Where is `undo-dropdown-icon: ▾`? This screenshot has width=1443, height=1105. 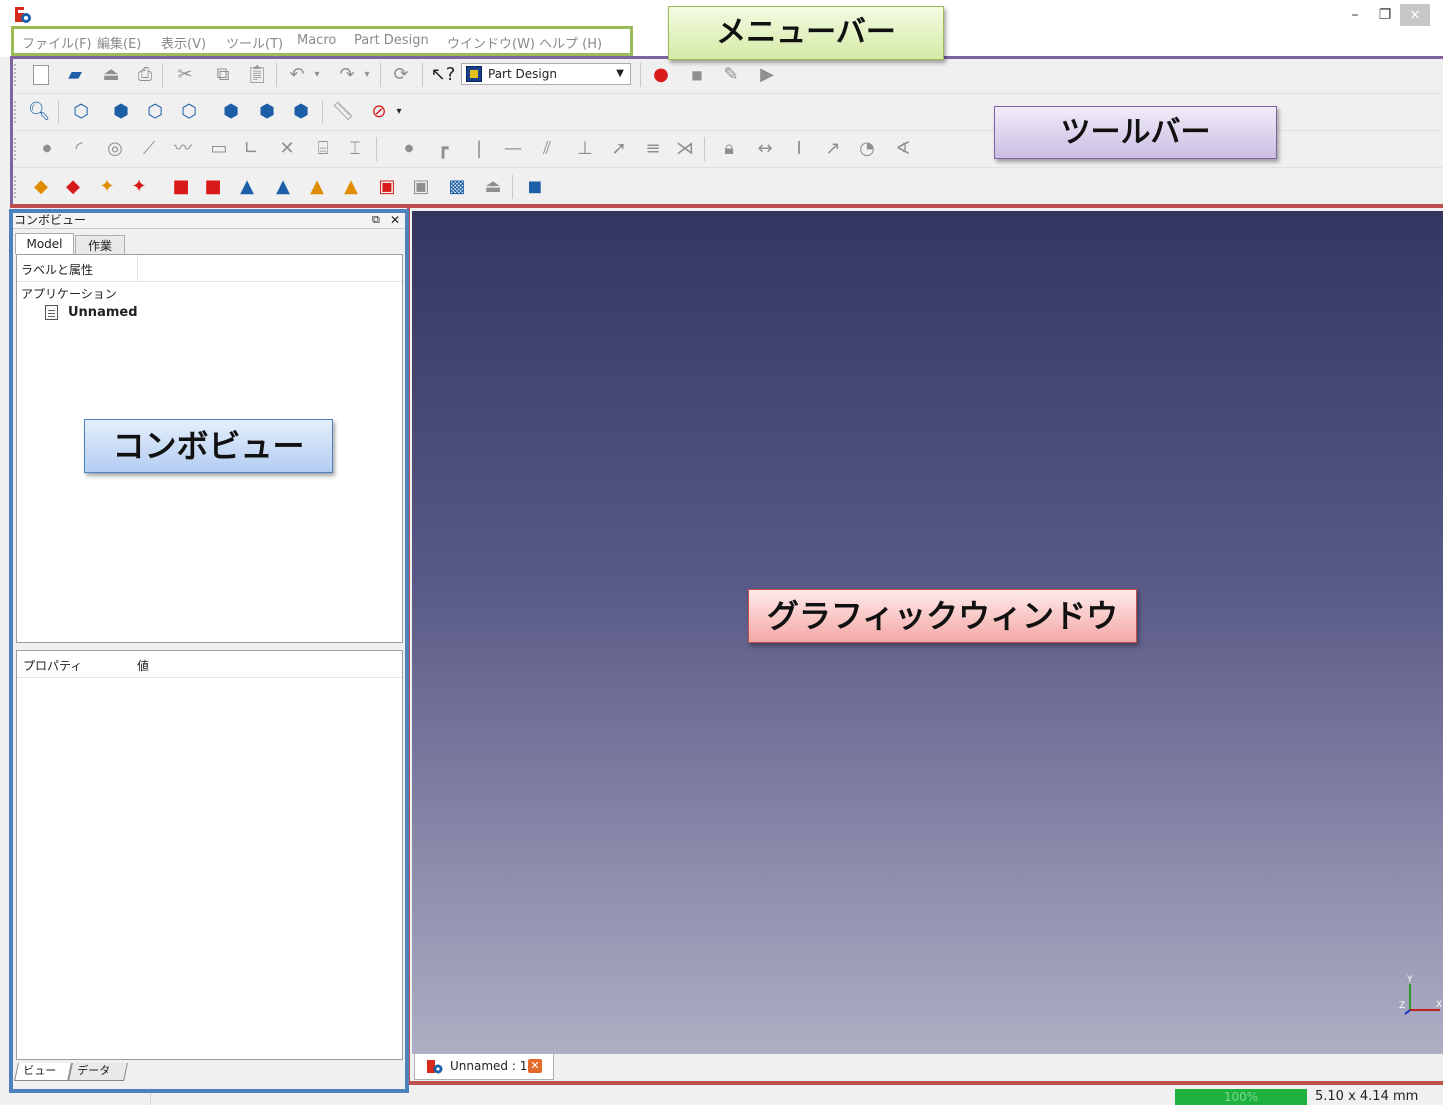
undo-dropdown-icon: ▾ is located at coordinates (317, 75).